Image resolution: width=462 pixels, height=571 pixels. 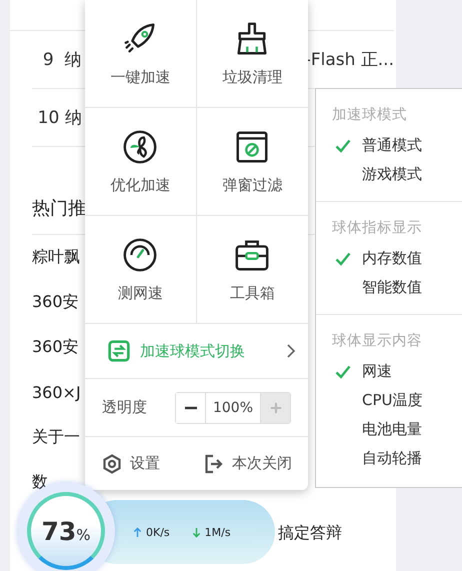 What do you see at coordinates (119, 351) in the screenshot?
I see `swap-icon` at bounding box center [119, 351].